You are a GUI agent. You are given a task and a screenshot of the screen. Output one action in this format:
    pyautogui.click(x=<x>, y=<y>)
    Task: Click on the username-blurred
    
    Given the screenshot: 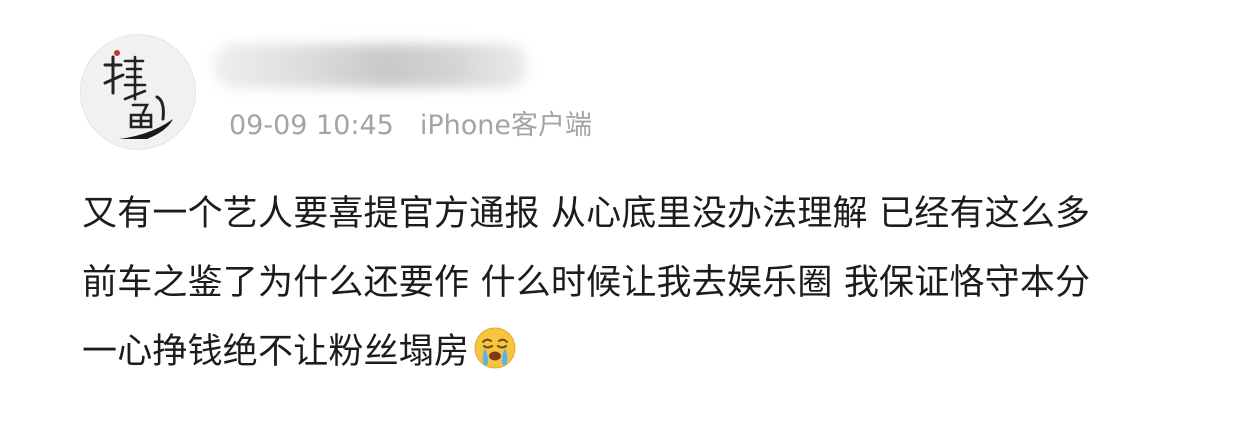 What is the action you would take?
    pyautogui.click(x=370, y=66)
    